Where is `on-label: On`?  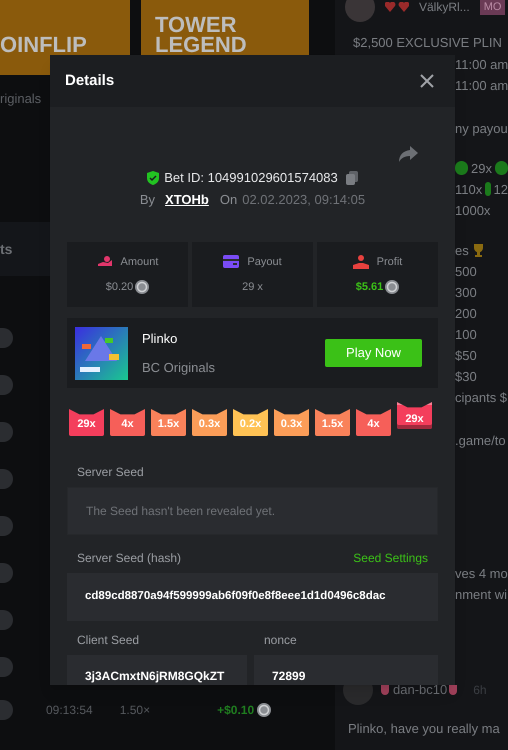 on-label: On is located at coordinates (229, 200).